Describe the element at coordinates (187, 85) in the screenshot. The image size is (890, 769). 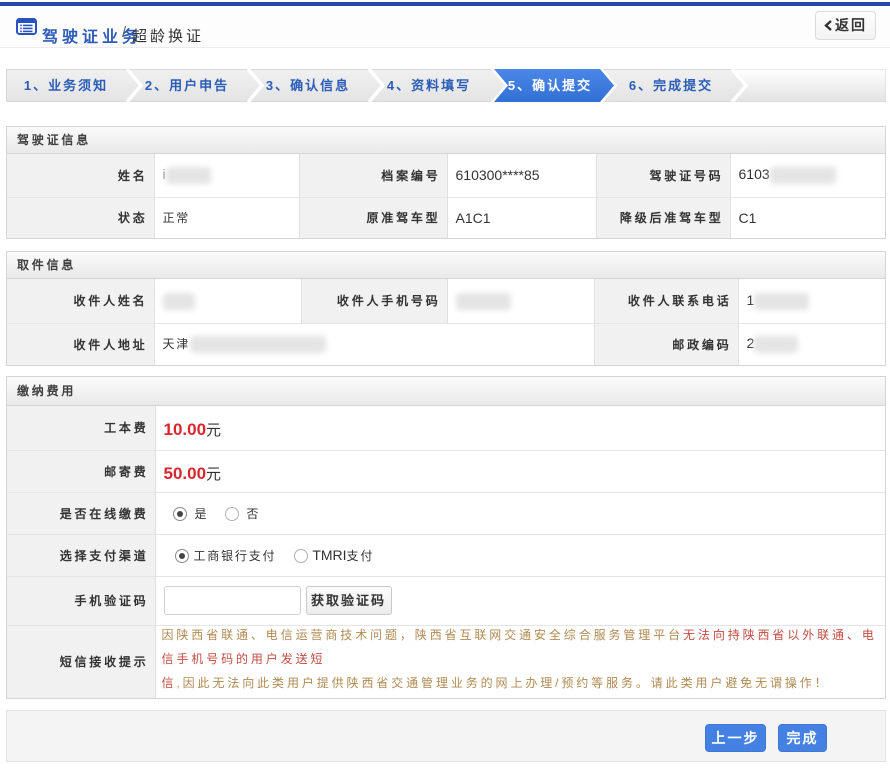
I see `svg-text: 2、用户申告` at that location.